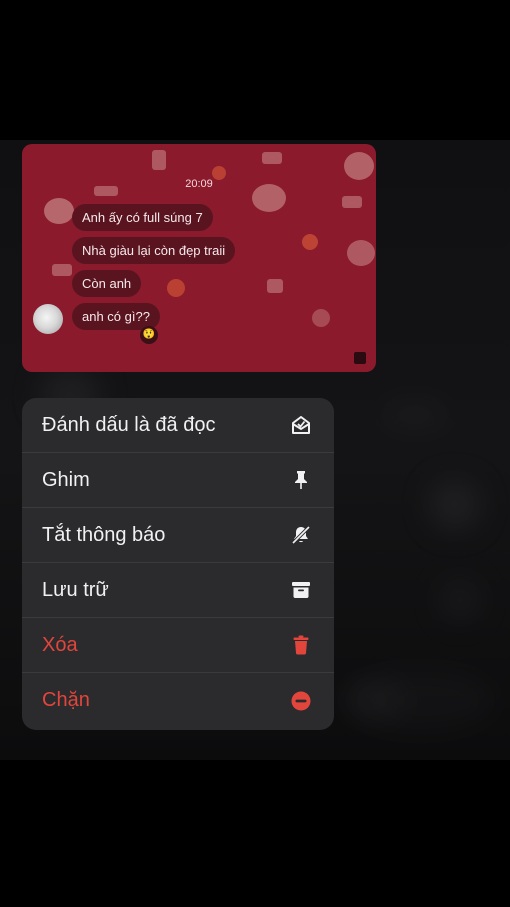 This screenshot has width=510, height=907. I want to click on message-bubble: Anh ấy có full súng 7, so click(142, 217).